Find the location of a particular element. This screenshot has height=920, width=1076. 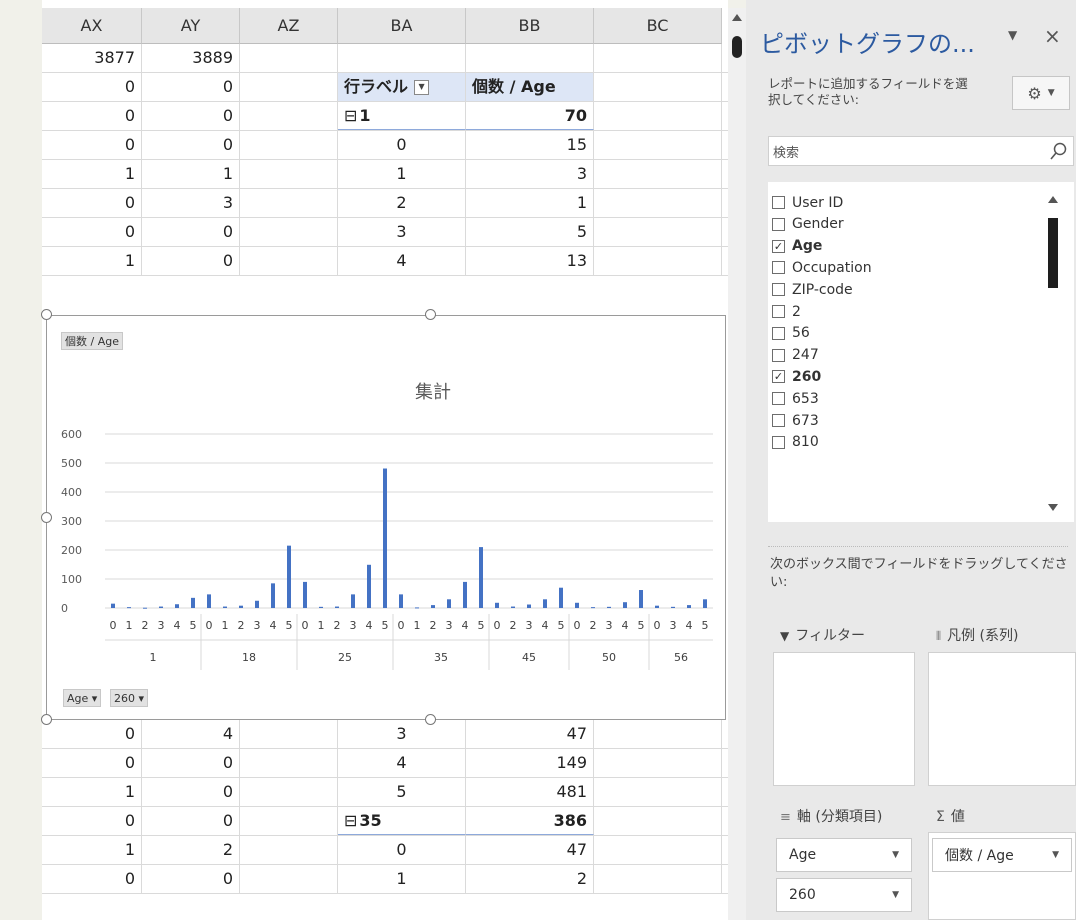

pivot-row-label: 3 is located at coordinates (402, 232).